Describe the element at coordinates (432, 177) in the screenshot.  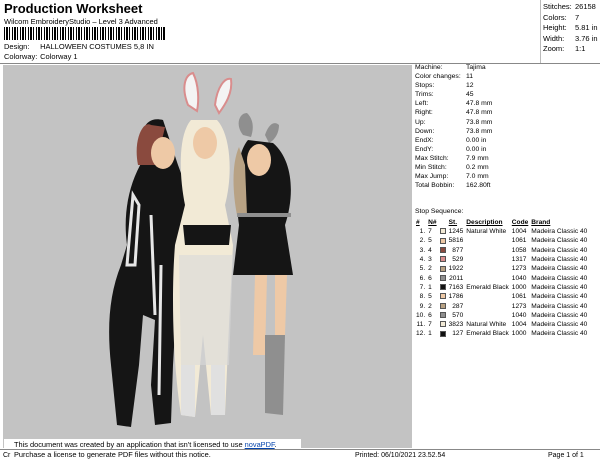
I see `info-label: Max Jump:` at that location.